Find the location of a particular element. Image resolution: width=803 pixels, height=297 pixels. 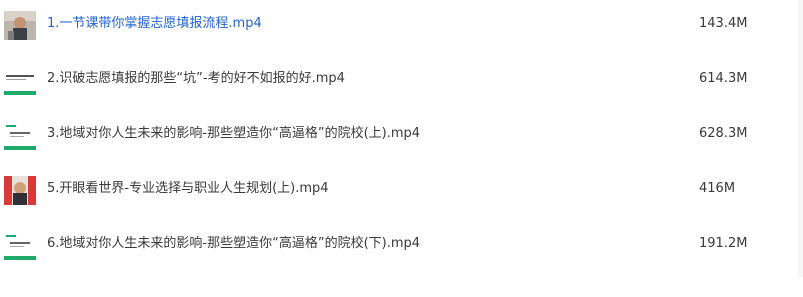

file-size: 191.2M is located at coordinates (723, 243).